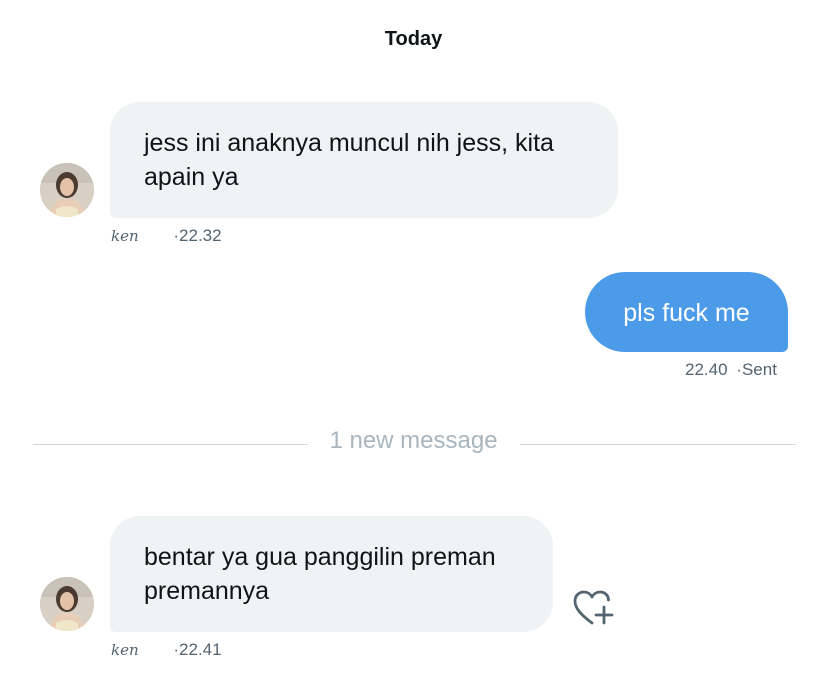 Image resolution: width=827 pixels, height=680 pixels. I want to click on message-bubble-incoming: bentar ya gua panggilin preman premannya, so click(331, 574).